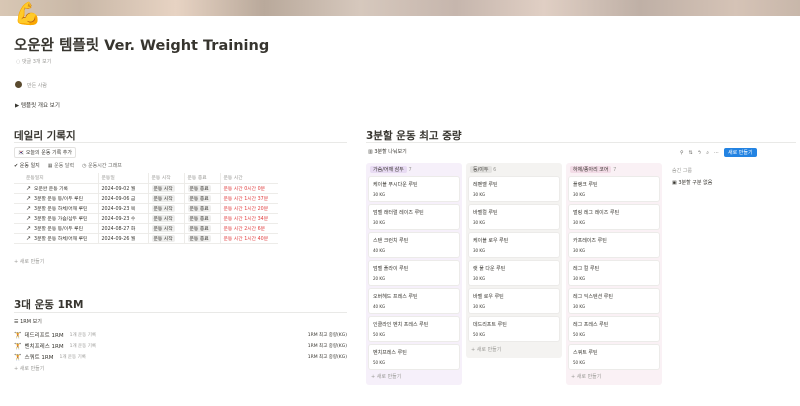  Describe the element at coordinates (37, 105) in the screenshot. I see `template-overview-toggle: ▶ 템플릿 개요 보기` at that location.